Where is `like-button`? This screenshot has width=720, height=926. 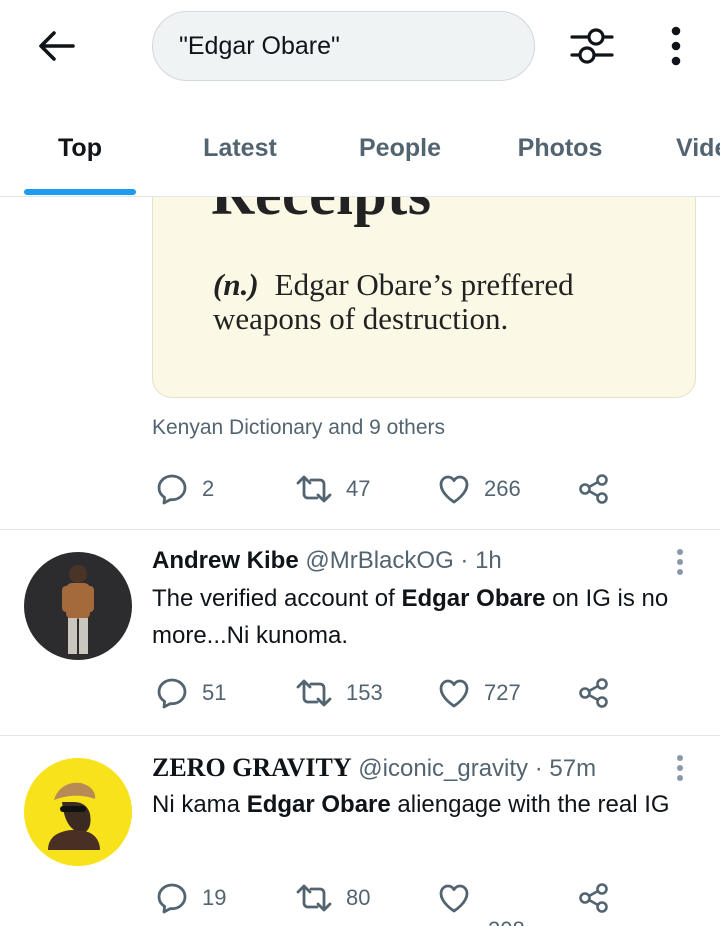
like-button is located at coordinates (454, 898).